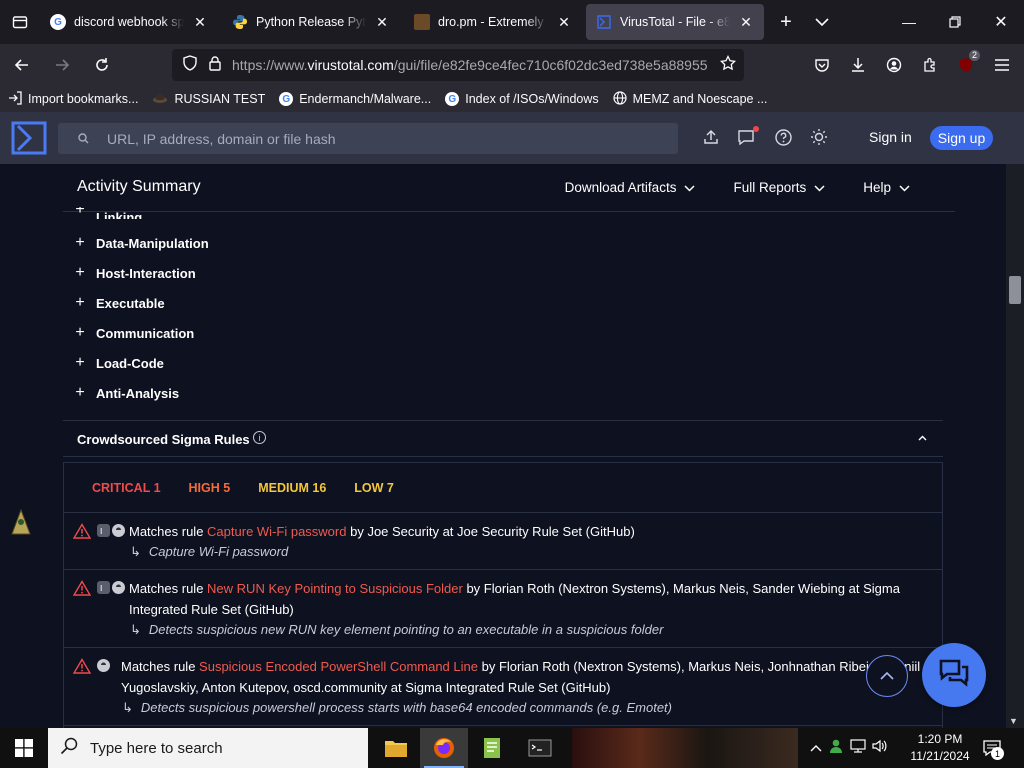 The height and width of the screenshot is (768, 1024). Describe the element at coordinates (208, 748) in the screenshot. I see `taskbar-search-input: Type here to search` at that location.